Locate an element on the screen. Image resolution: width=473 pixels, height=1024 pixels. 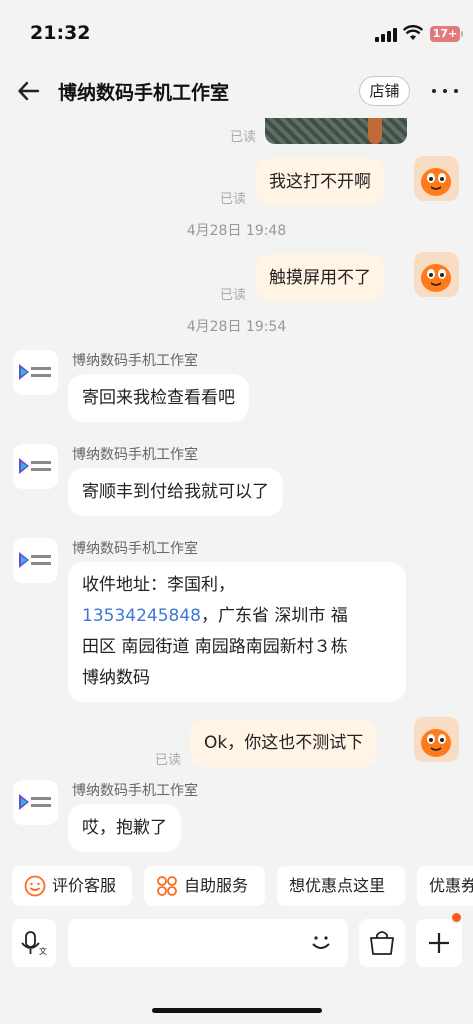
shopping-bag-icon is located at coordinates (382, 943).